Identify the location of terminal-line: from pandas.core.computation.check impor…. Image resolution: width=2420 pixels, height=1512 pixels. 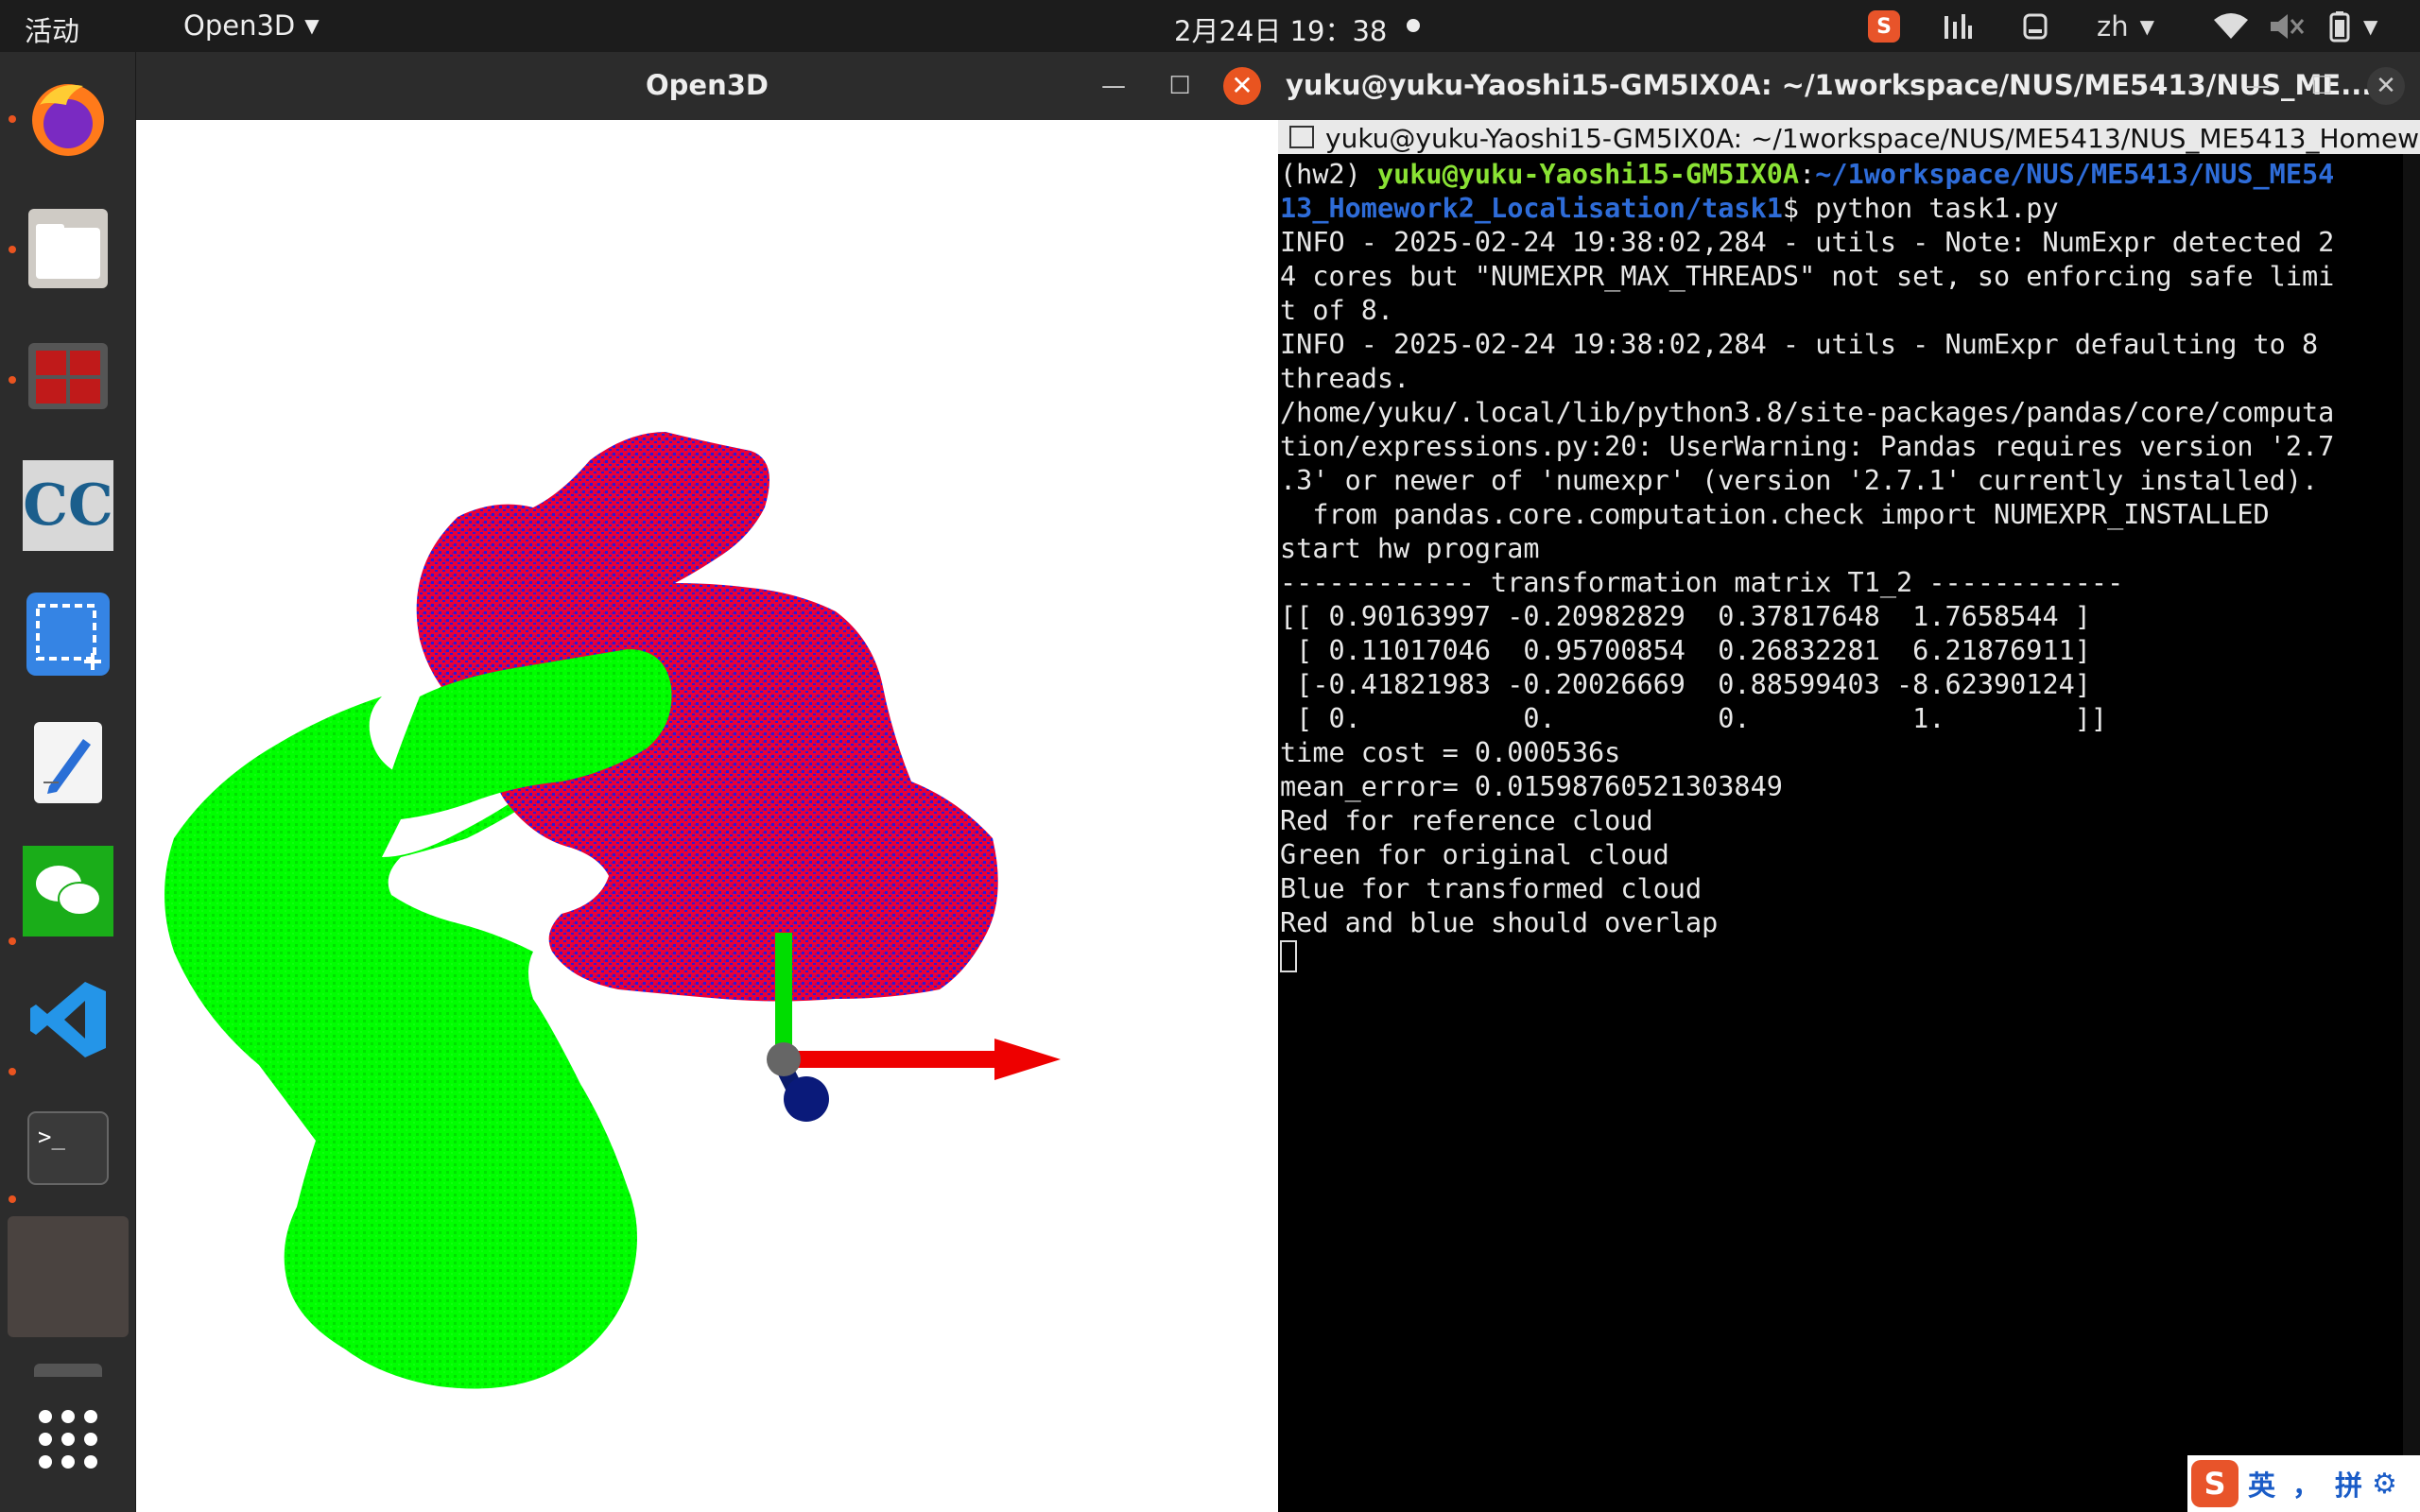
(1791, 514).